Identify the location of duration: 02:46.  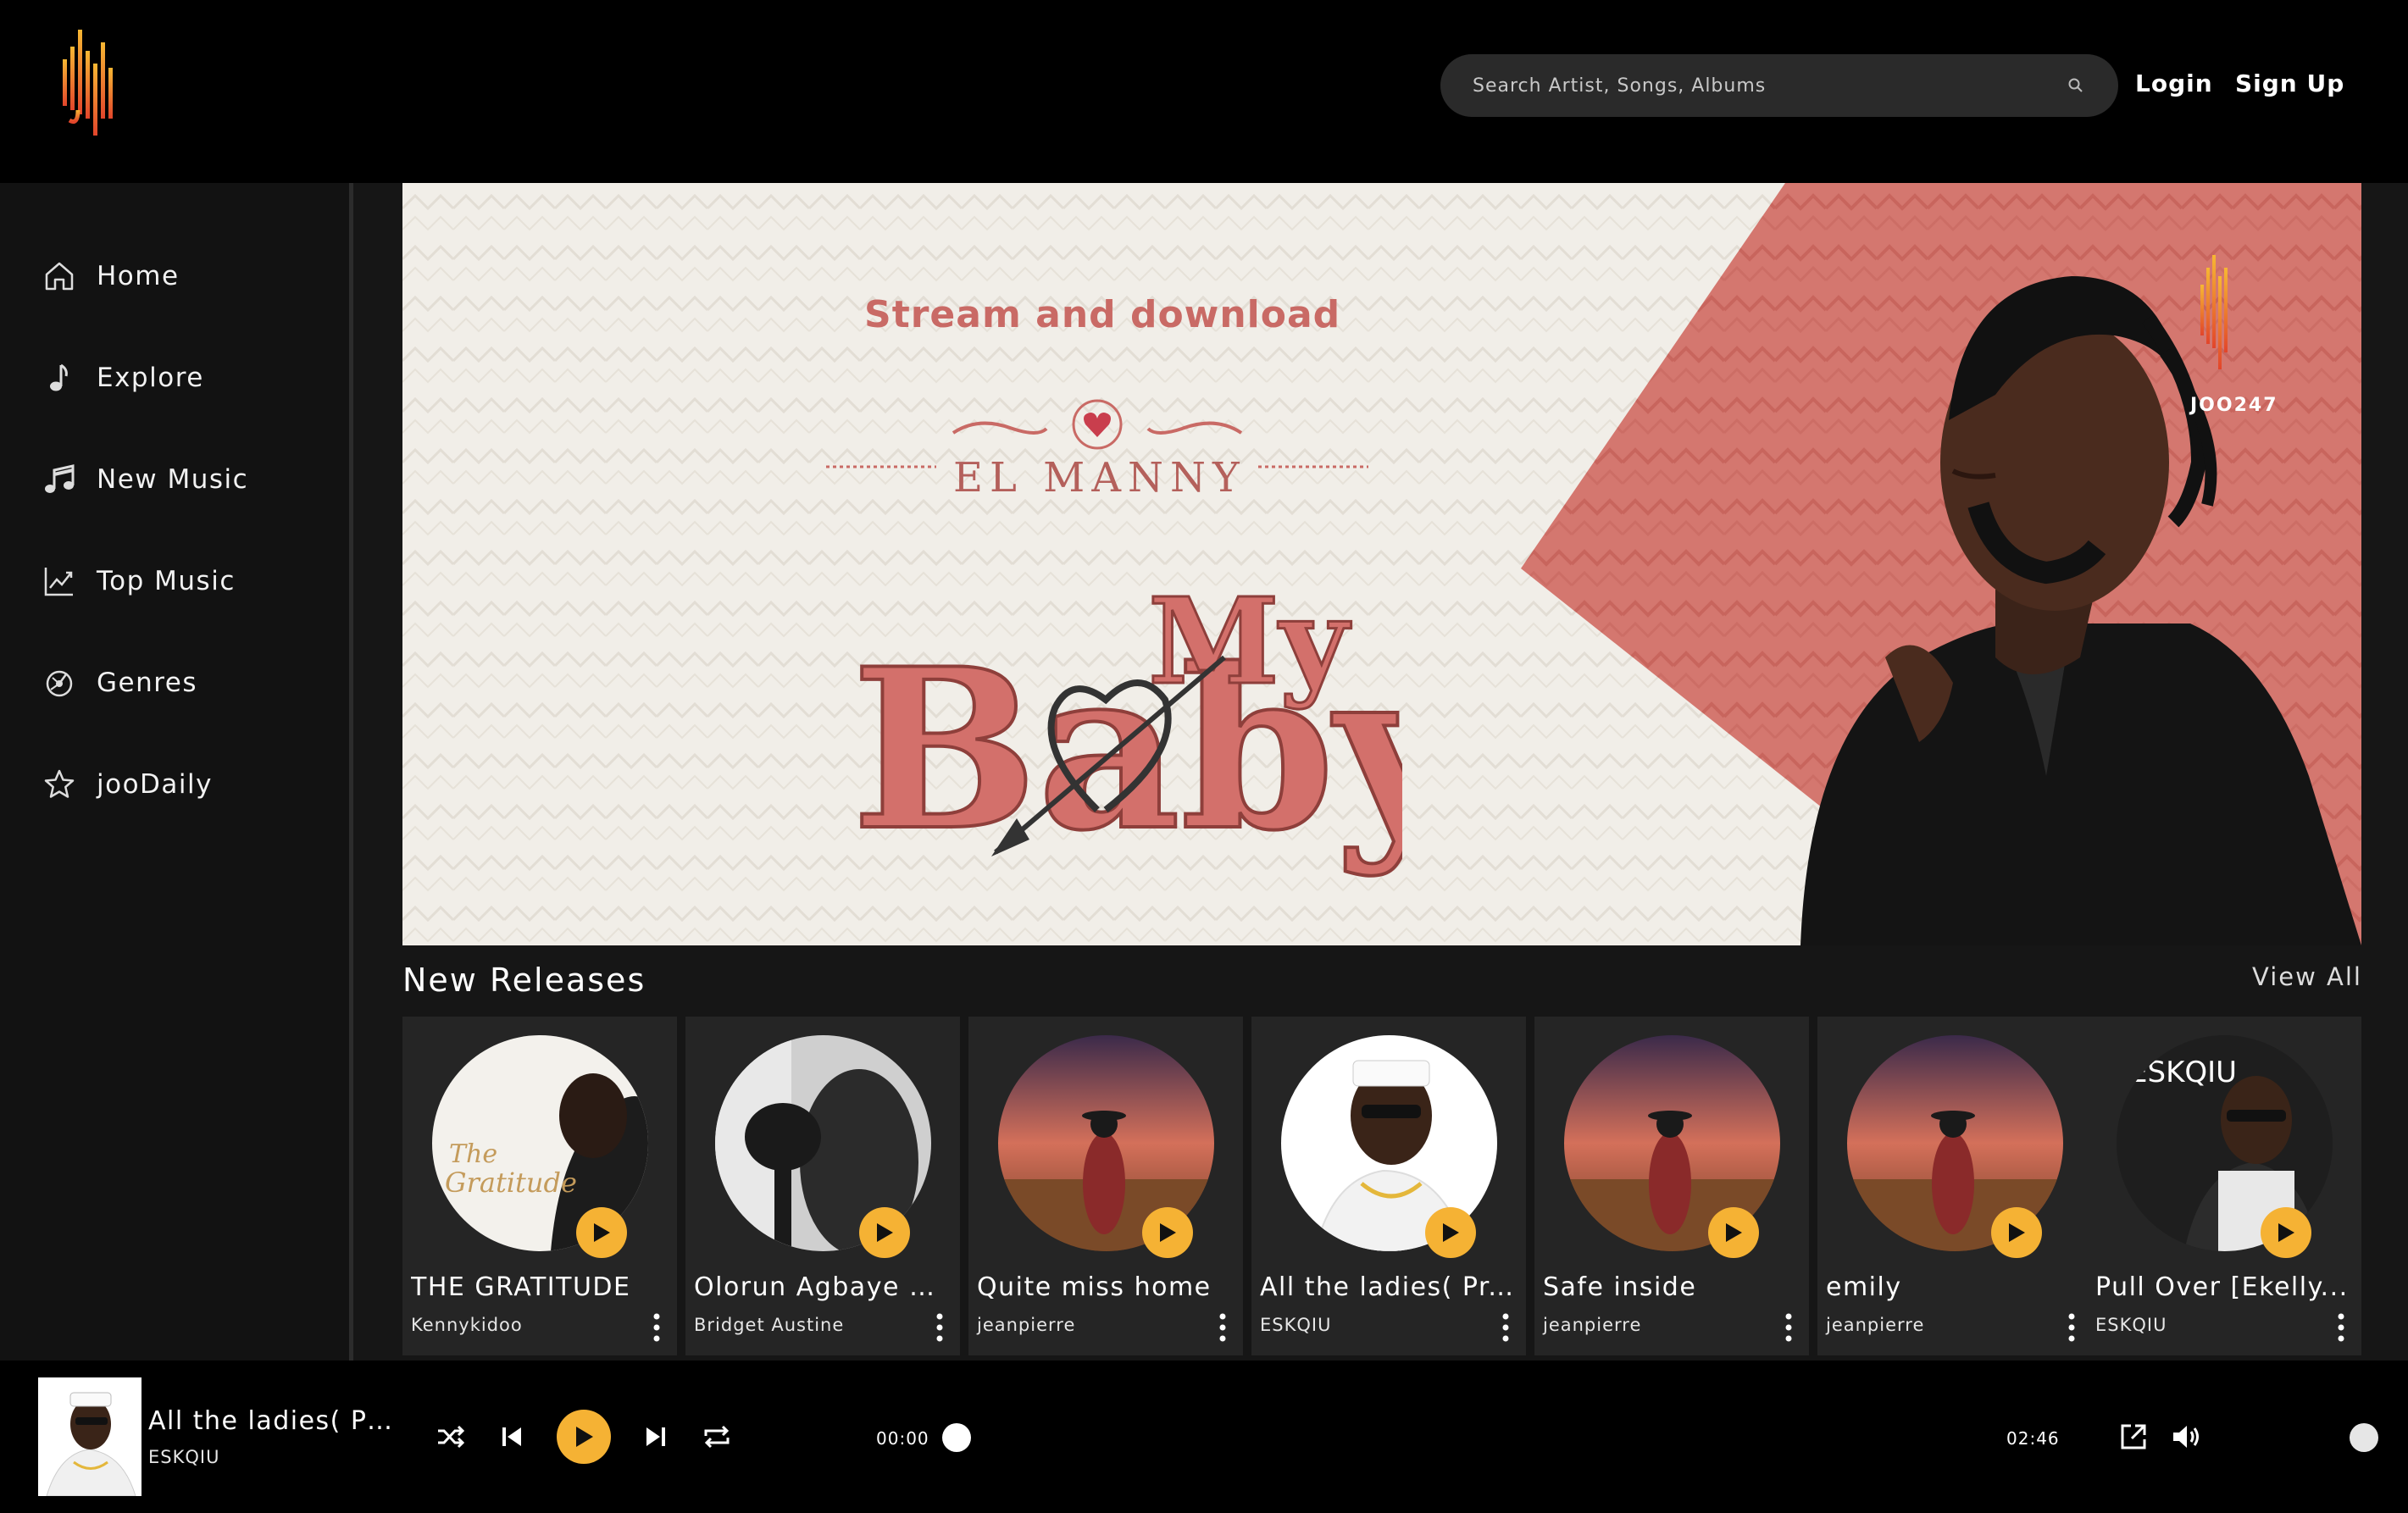
(2033, 1438).